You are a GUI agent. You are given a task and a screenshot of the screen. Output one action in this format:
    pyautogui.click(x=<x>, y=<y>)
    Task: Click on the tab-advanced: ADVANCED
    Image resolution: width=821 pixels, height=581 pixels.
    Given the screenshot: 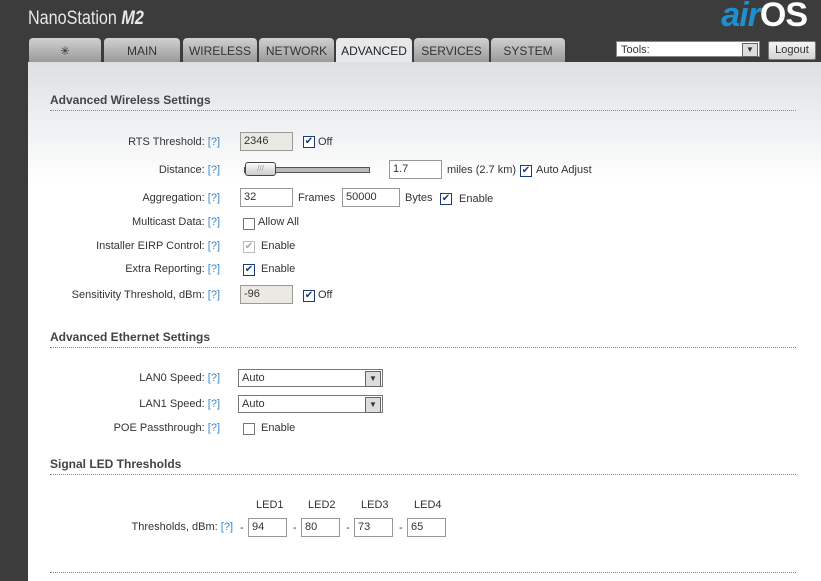 What is the action you would take?
    pyautogui.click(x=374, y=50)
    